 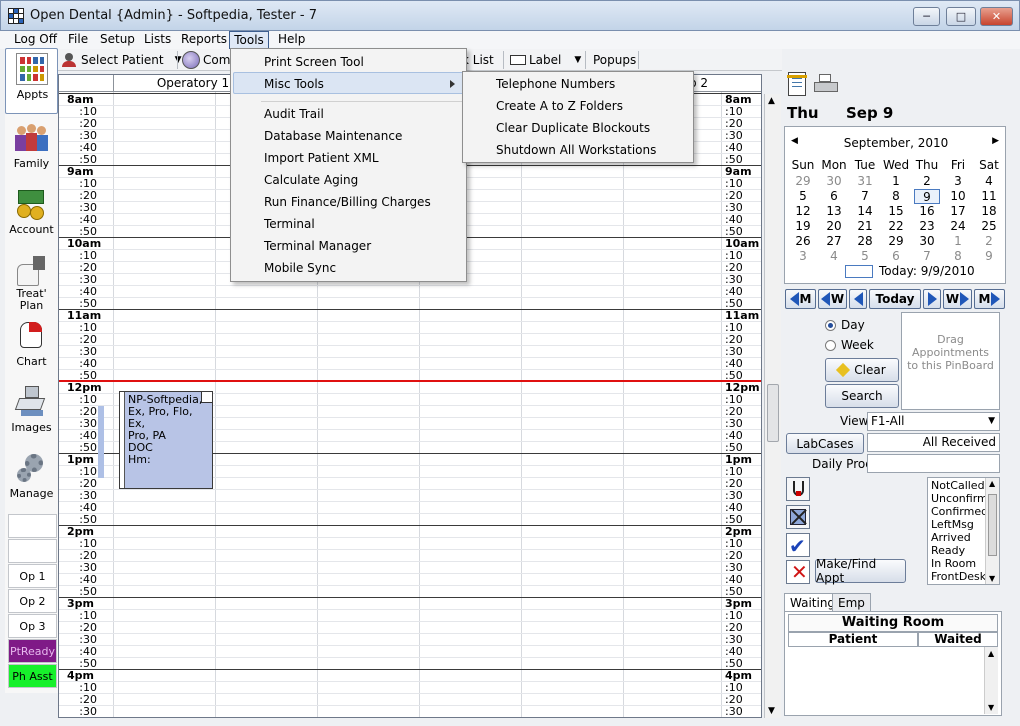 I want to click on menu-tools: Tools, so click(x=249, y=40).